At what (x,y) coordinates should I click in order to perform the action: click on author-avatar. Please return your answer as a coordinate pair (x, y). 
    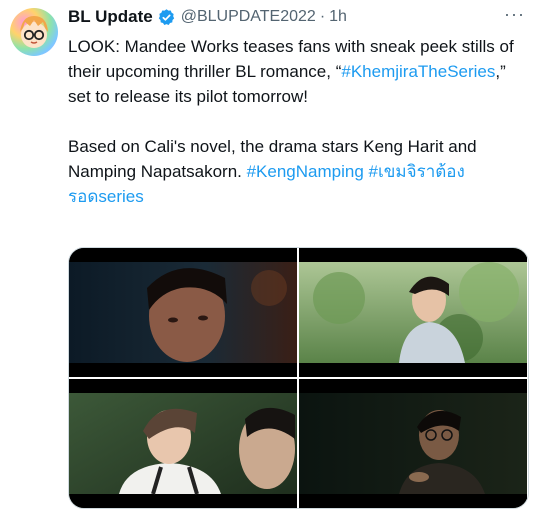
    Looking at the image, I should click on (34, 32).